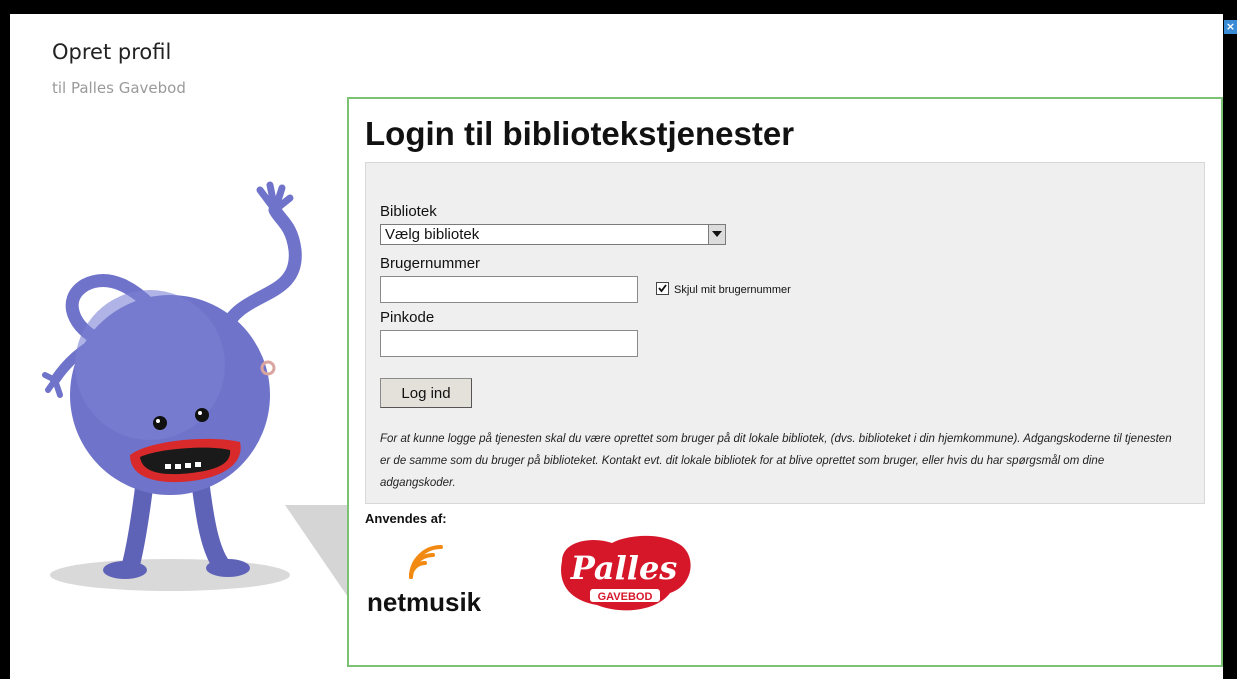 The height and width of the screenshot is (679, 1237). What do you see at coordinates (662, 288) in the screenshot?
I see `hide-number-checkbox` at bounding box center [662, 288].